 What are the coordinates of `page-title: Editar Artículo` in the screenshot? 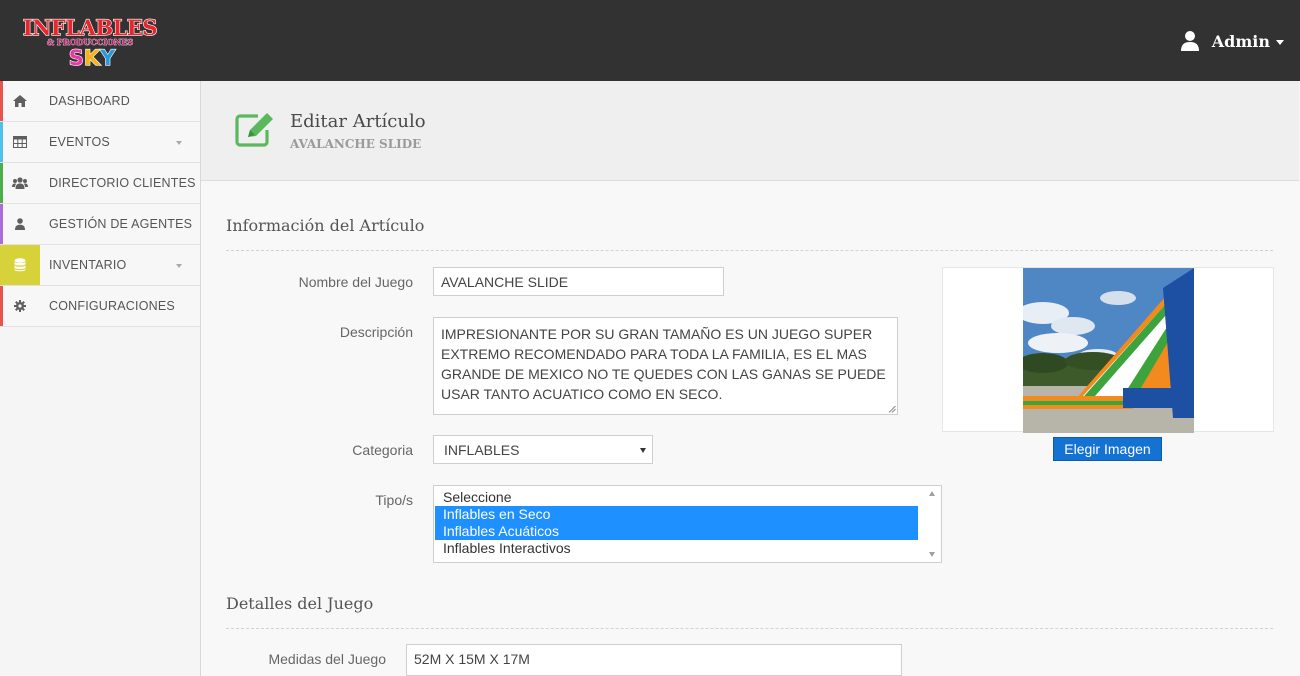 It's located at (358, 121).